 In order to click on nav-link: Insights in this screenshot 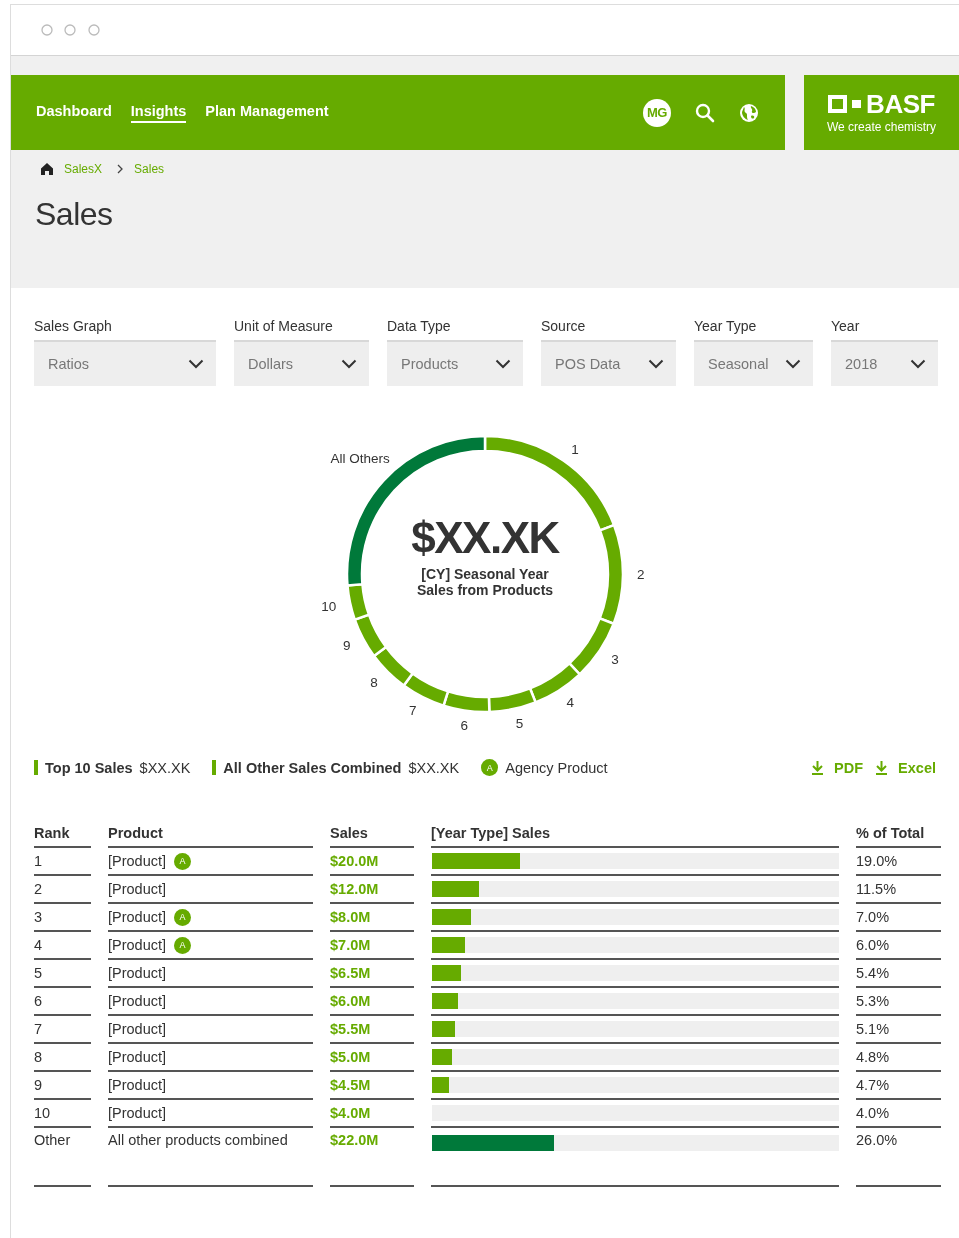, I will do `click(158, 112)`.